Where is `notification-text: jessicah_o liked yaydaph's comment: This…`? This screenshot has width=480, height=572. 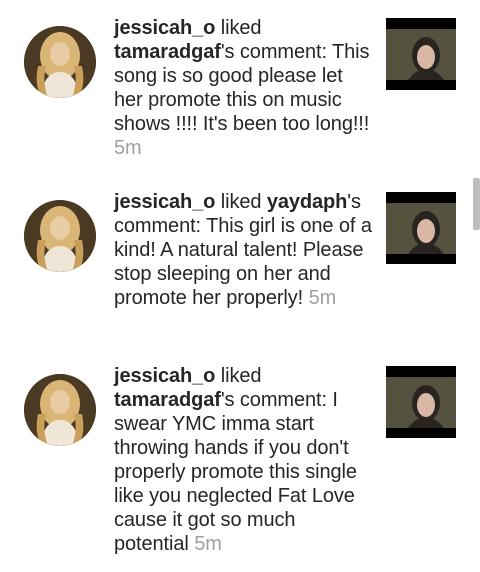
notification-text: jessicah_o liked yaydaph's comment: This… is located at coordinates (243, 250).